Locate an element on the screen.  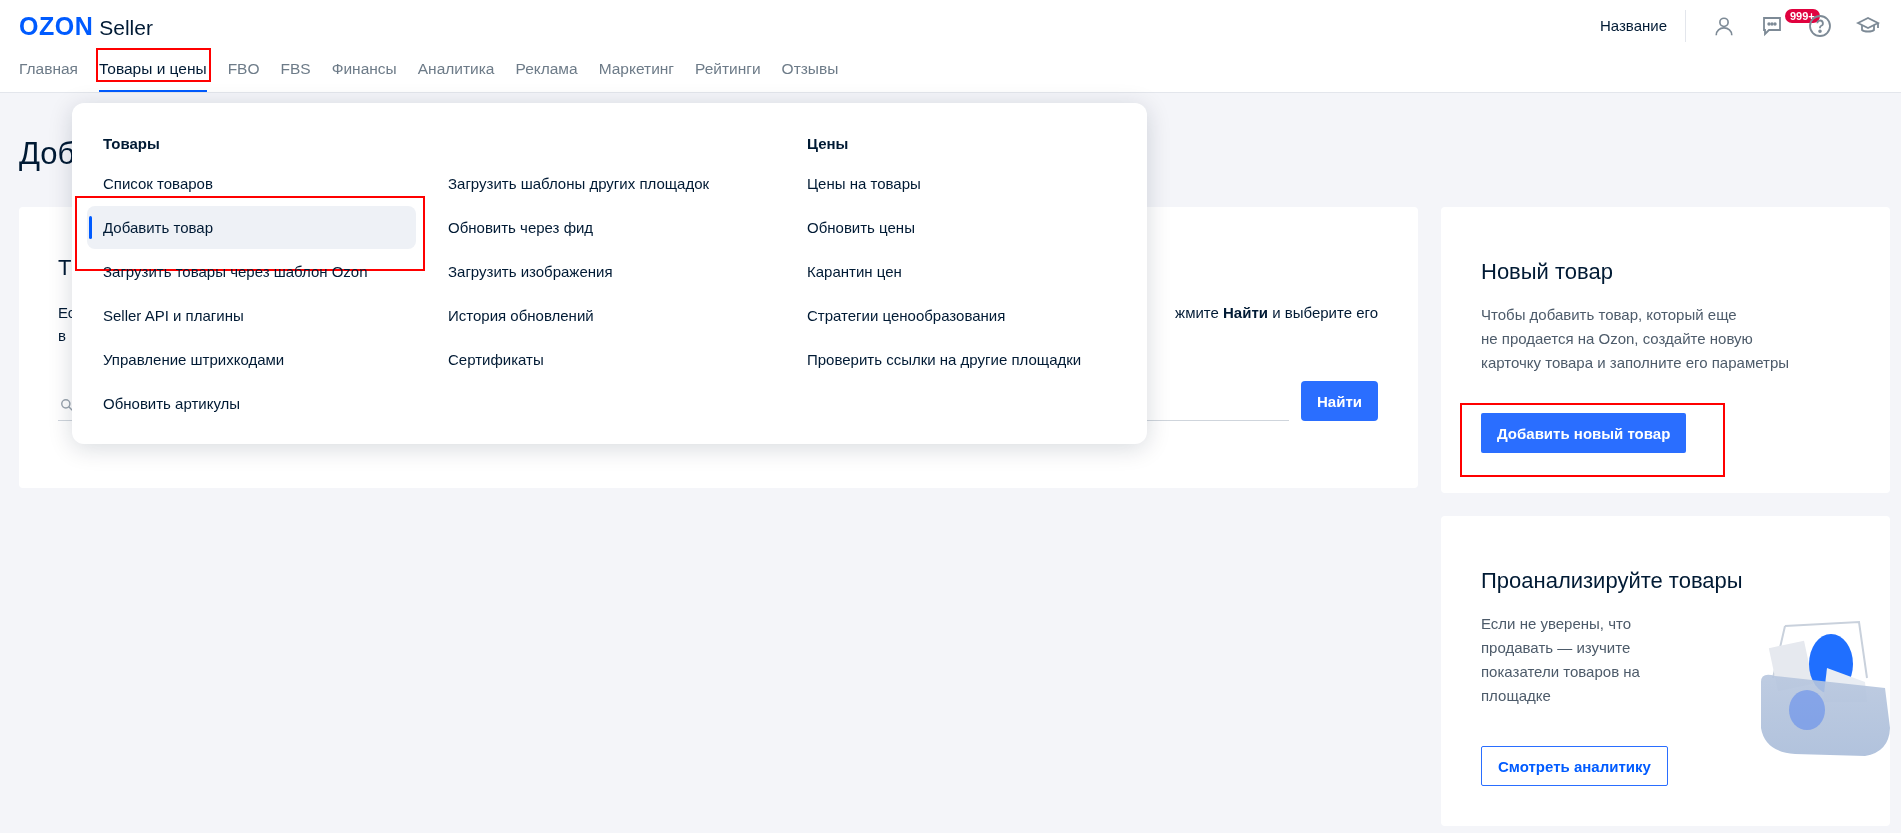
company-name: Название is located at coordinates (1642, 26).